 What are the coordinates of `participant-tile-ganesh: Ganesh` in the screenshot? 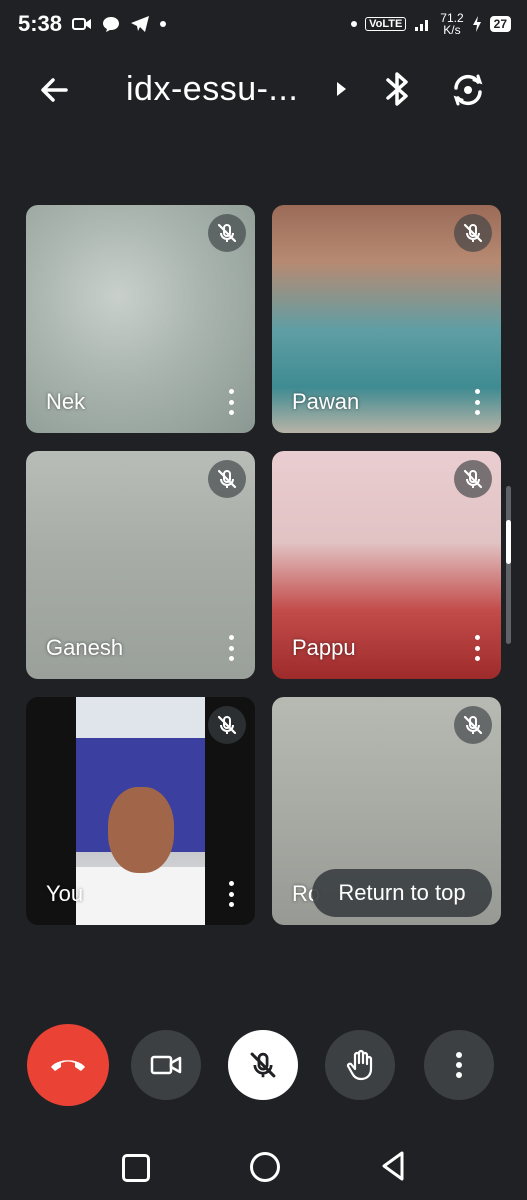 It's located at (140, 565).